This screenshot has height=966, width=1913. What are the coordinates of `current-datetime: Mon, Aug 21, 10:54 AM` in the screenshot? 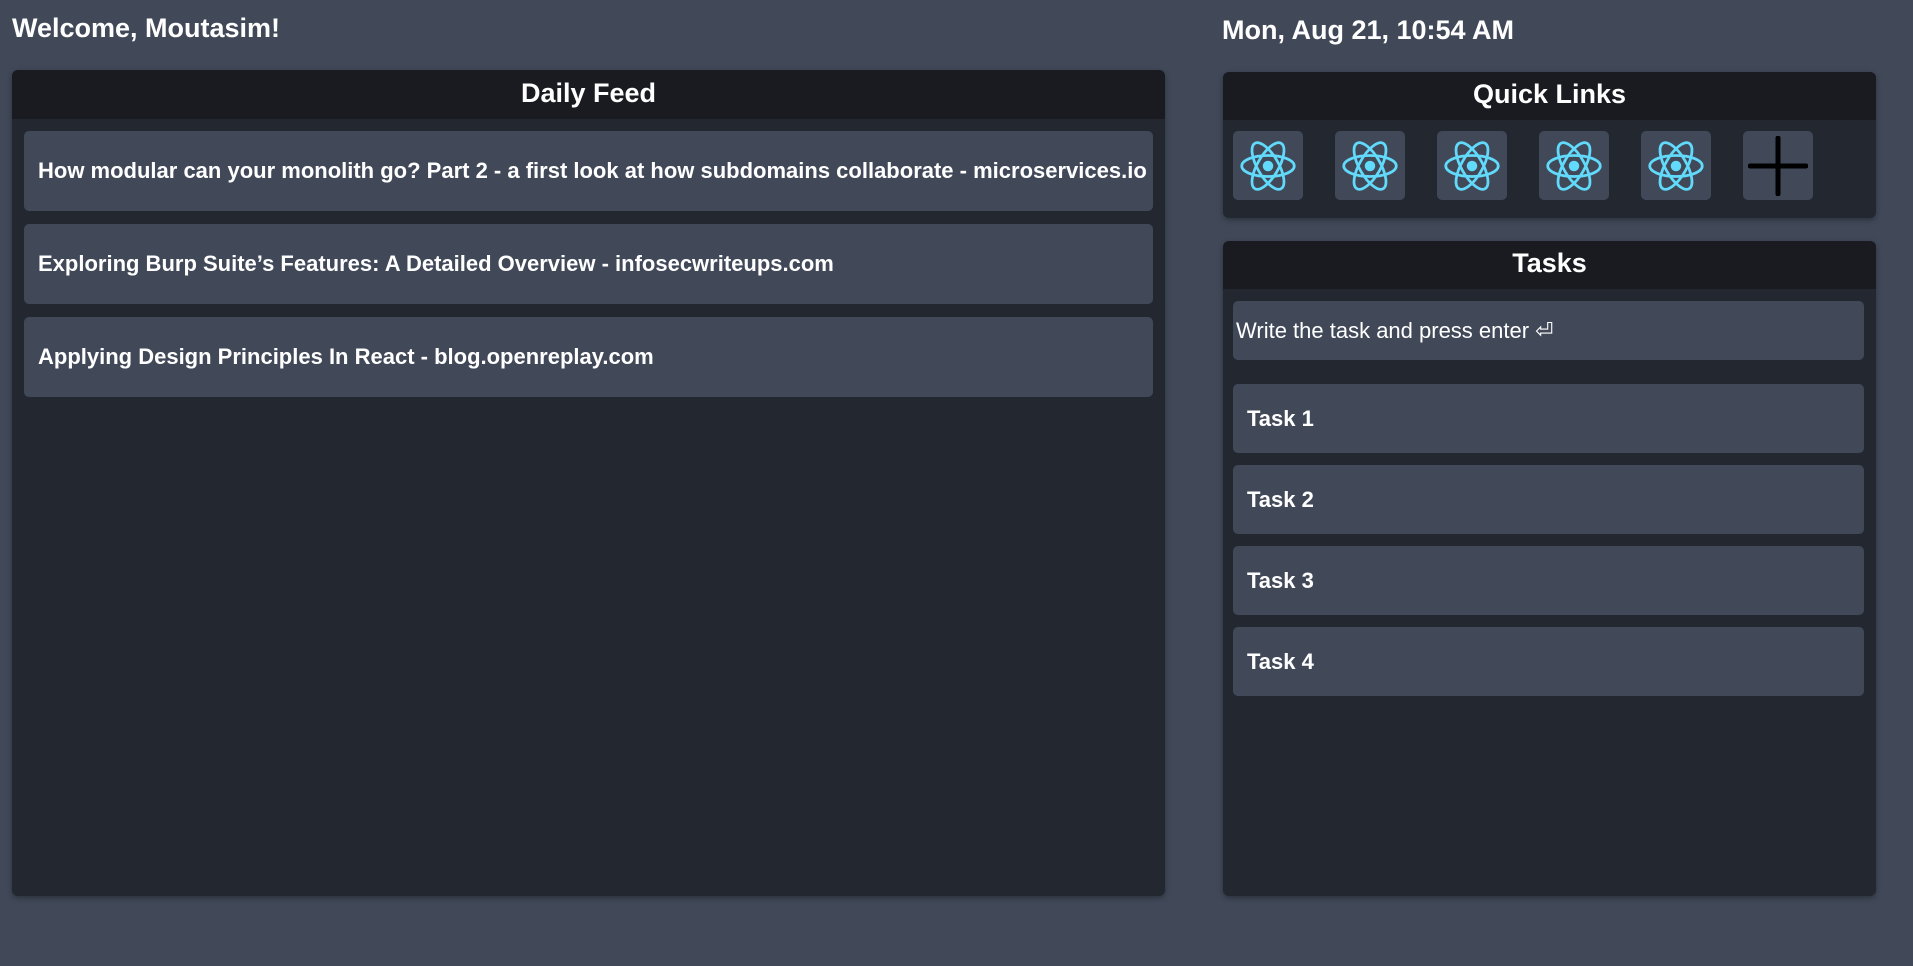 It's located at (1368, 30).